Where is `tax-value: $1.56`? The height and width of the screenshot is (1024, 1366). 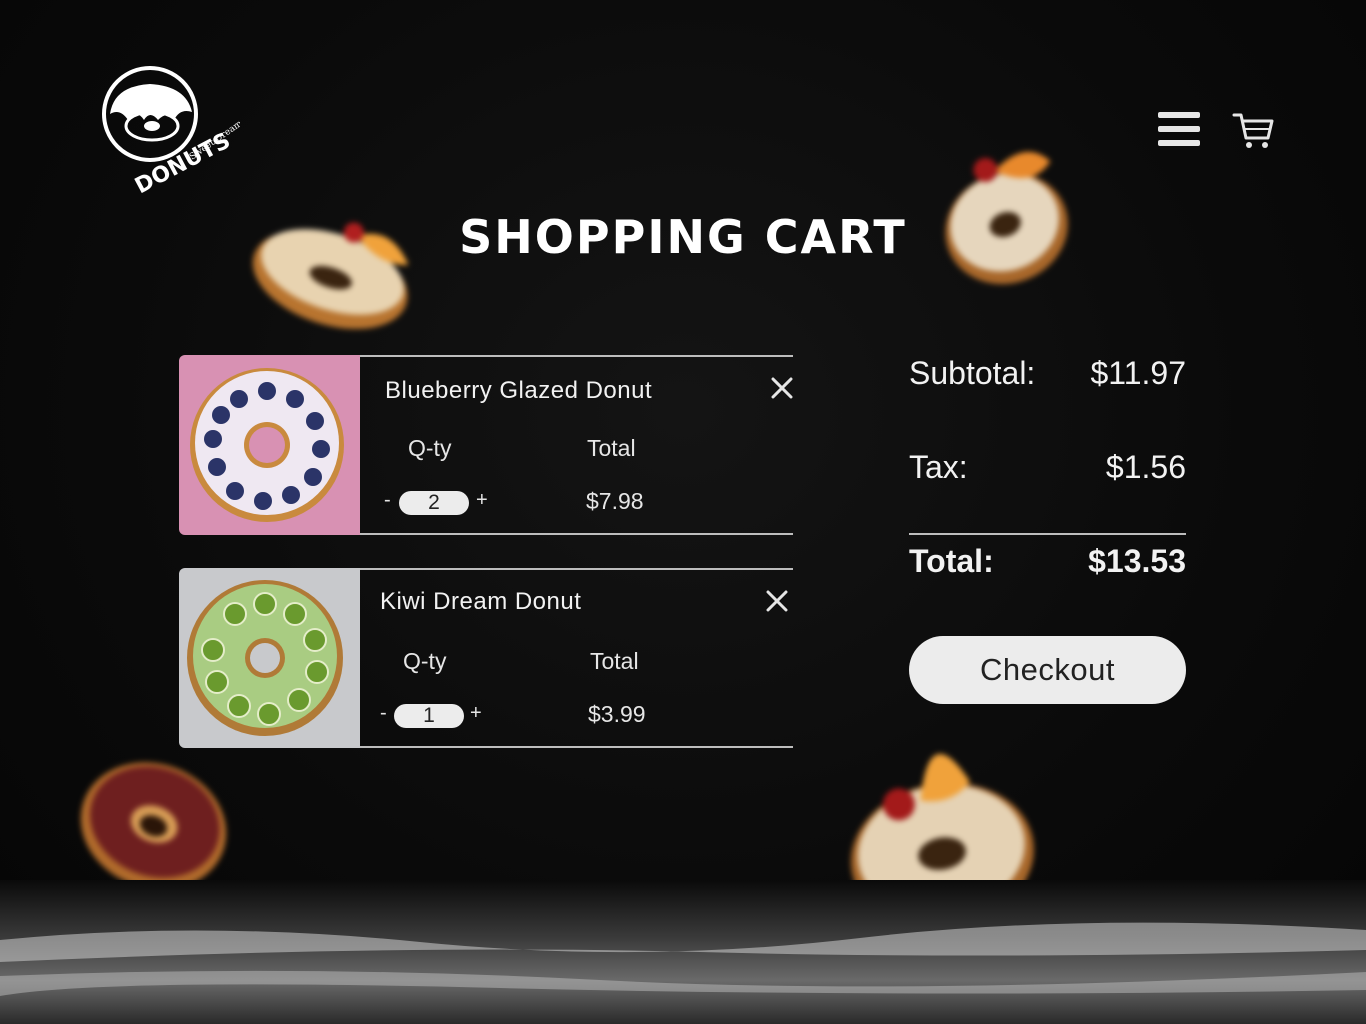
tax-value: $1.56 is located at coordinates (1145, 467).